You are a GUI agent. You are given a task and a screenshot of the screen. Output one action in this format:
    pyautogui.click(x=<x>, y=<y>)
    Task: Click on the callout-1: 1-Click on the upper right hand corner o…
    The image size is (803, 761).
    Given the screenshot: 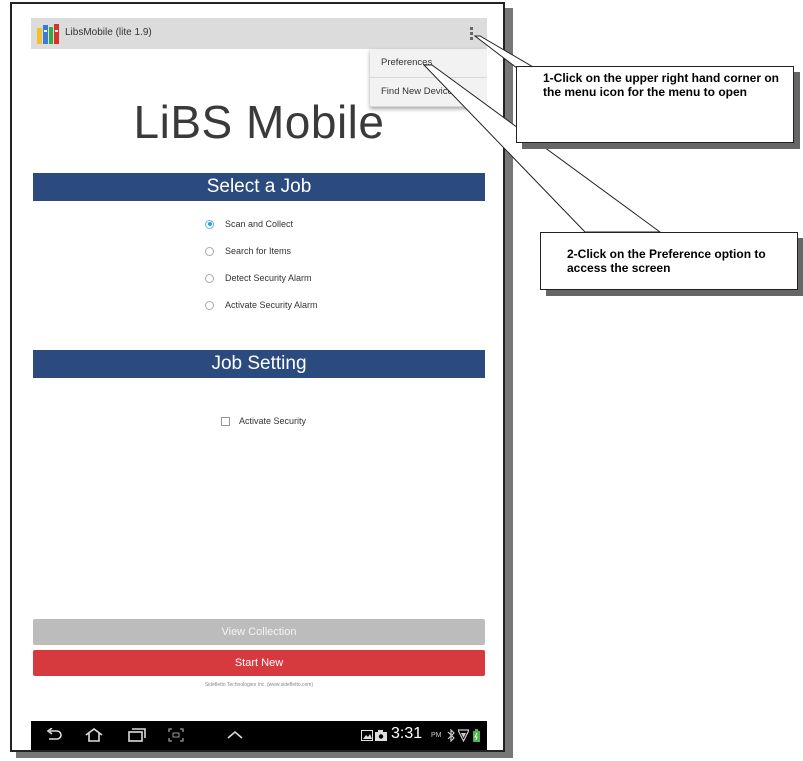 What is the action you would take?
    pyautogui.click(x=655, y=104)
    